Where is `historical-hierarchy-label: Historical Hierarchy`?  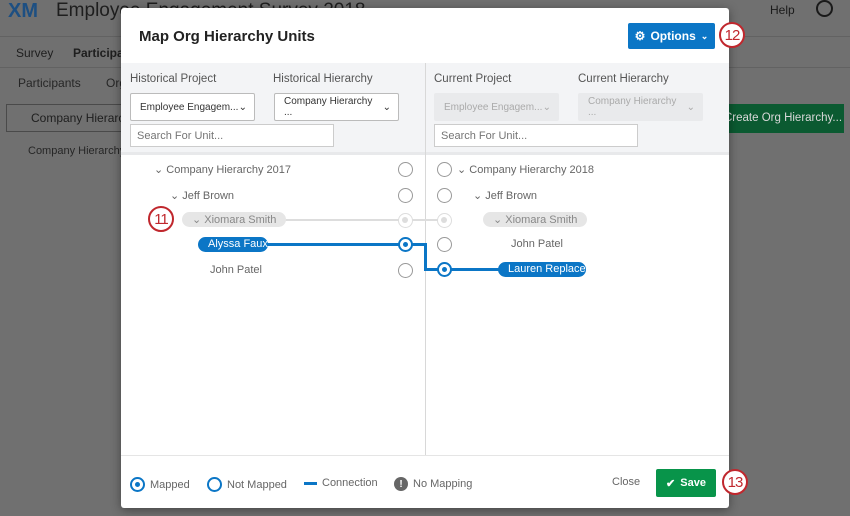 historical-hierarchy-label: Historical Hierarchy is located at coordinates (323, 79).